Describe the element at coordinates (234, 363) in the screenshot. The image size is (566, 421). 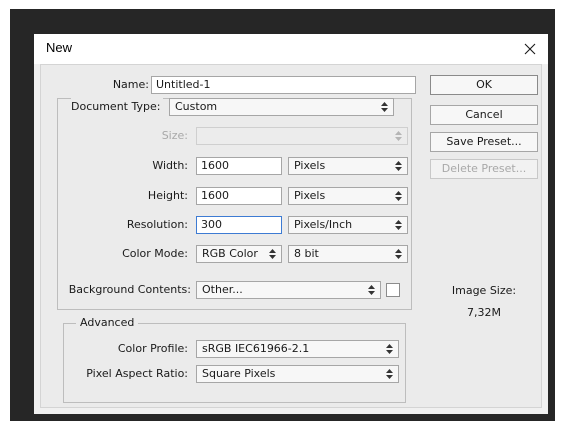
I see `advanced-group` at that location.